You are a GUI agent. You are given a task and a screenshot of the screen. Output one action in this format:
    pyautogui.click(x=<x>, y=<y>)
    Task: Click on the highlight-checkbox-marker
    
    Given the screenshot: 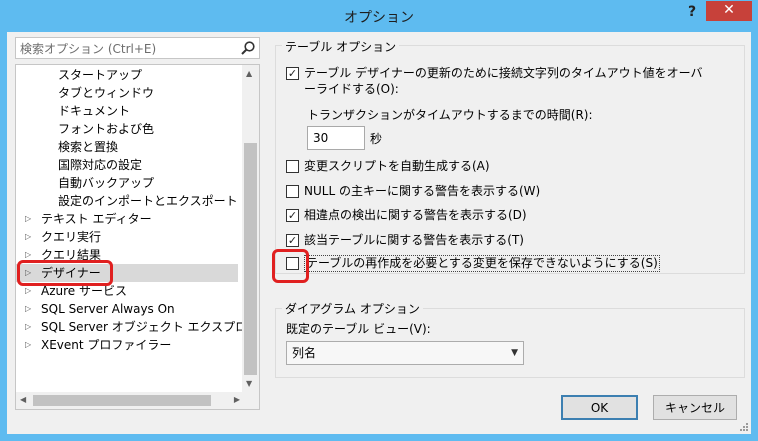 What is the action you would take?
    pyautogui.click(x=290, y=266)
    